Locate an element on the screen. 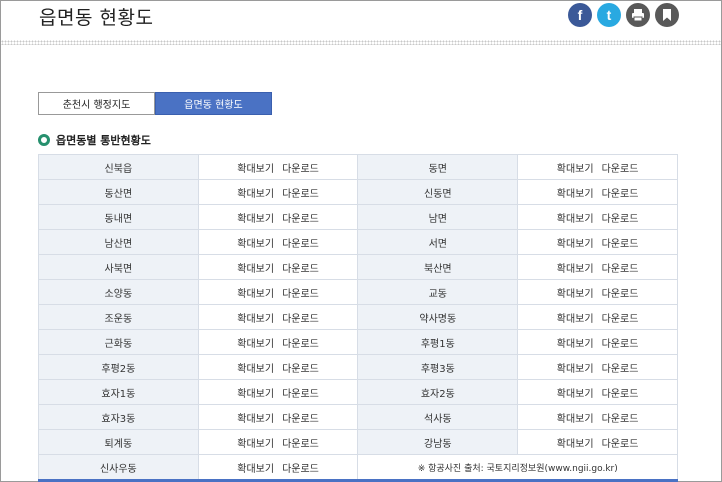  district-name: 서면 is located at coordinates (438, 242).